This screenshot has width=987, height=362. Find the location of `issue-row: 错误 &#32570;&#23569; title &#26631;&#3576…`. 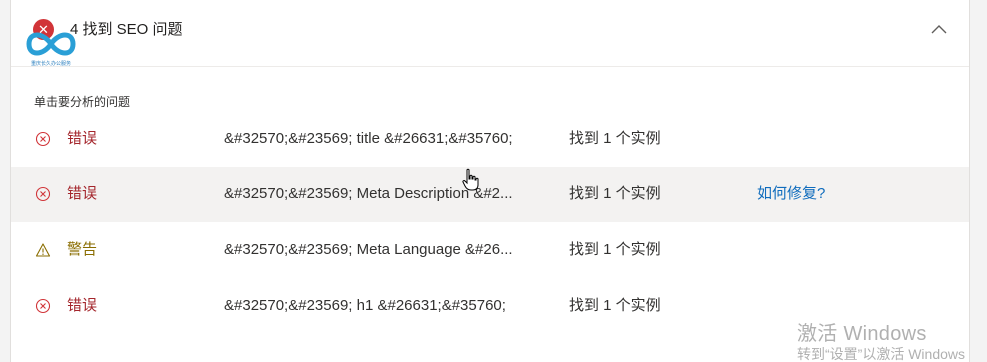

issue-row: 错误 &#32570;&#23569; title &#26631;&#3576… is located at coordinates (490, 139).